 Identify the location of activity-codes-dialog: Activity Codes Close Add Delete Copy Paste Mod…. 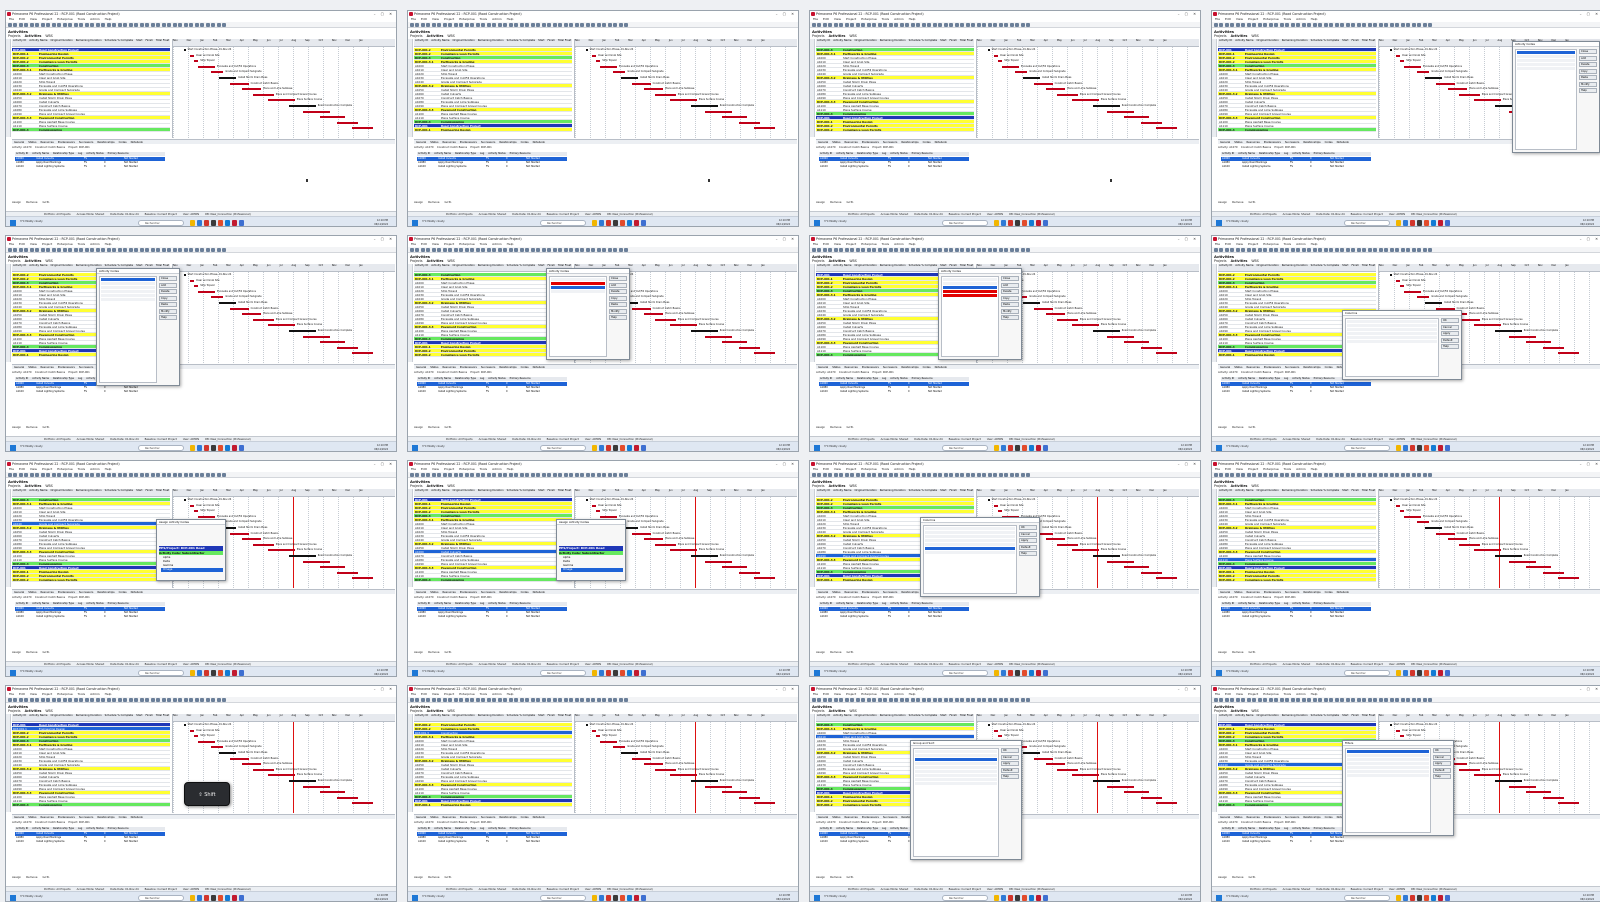
(588, 314).